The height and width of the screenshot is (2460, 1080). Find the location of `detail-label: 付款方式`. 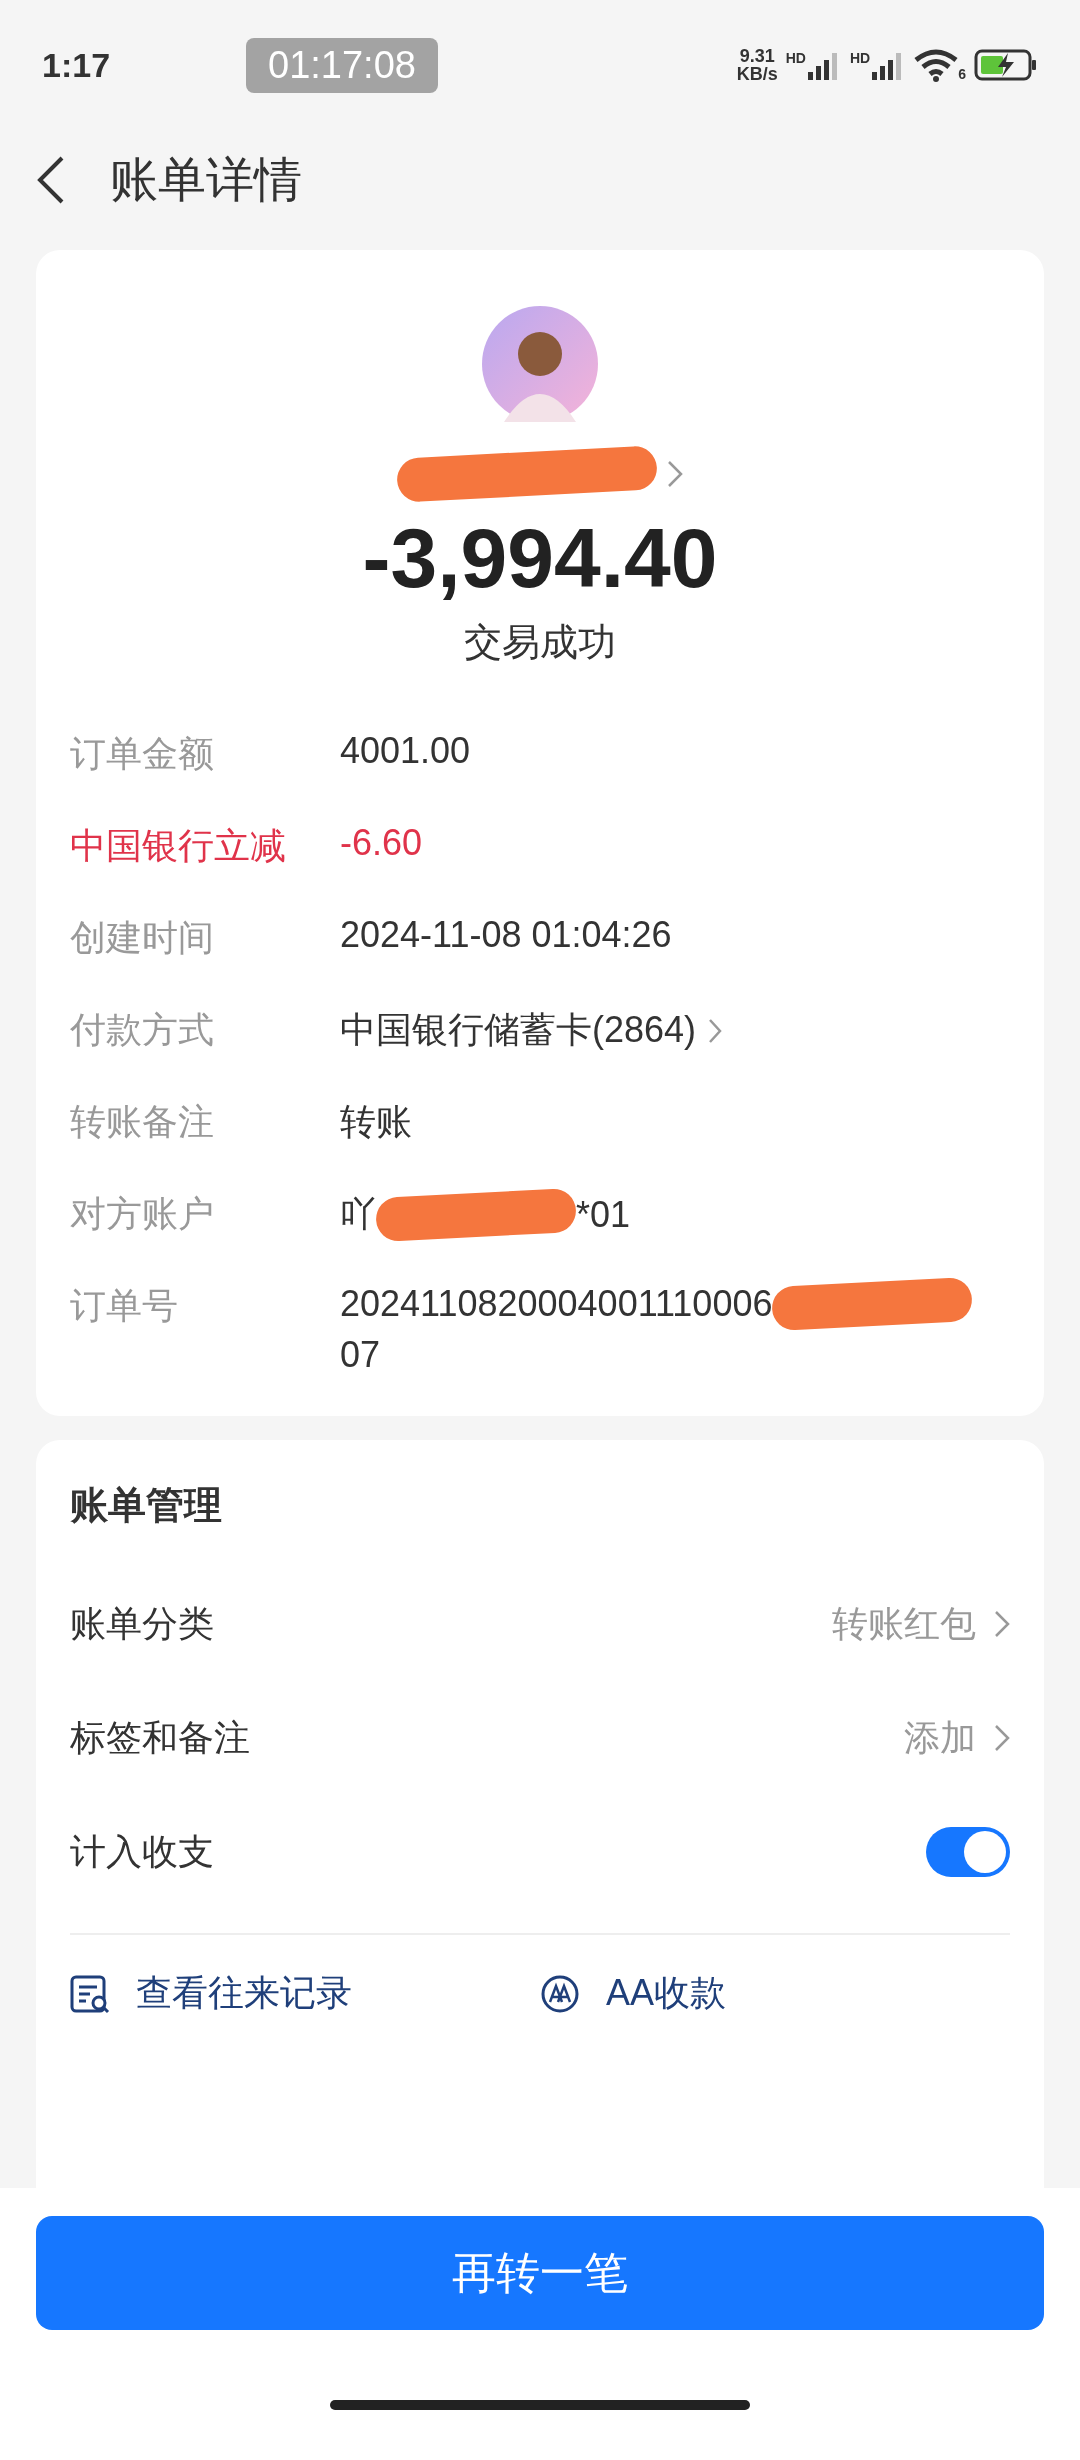

detail-label: 付款方式 is located at coordinates (142, 1030).